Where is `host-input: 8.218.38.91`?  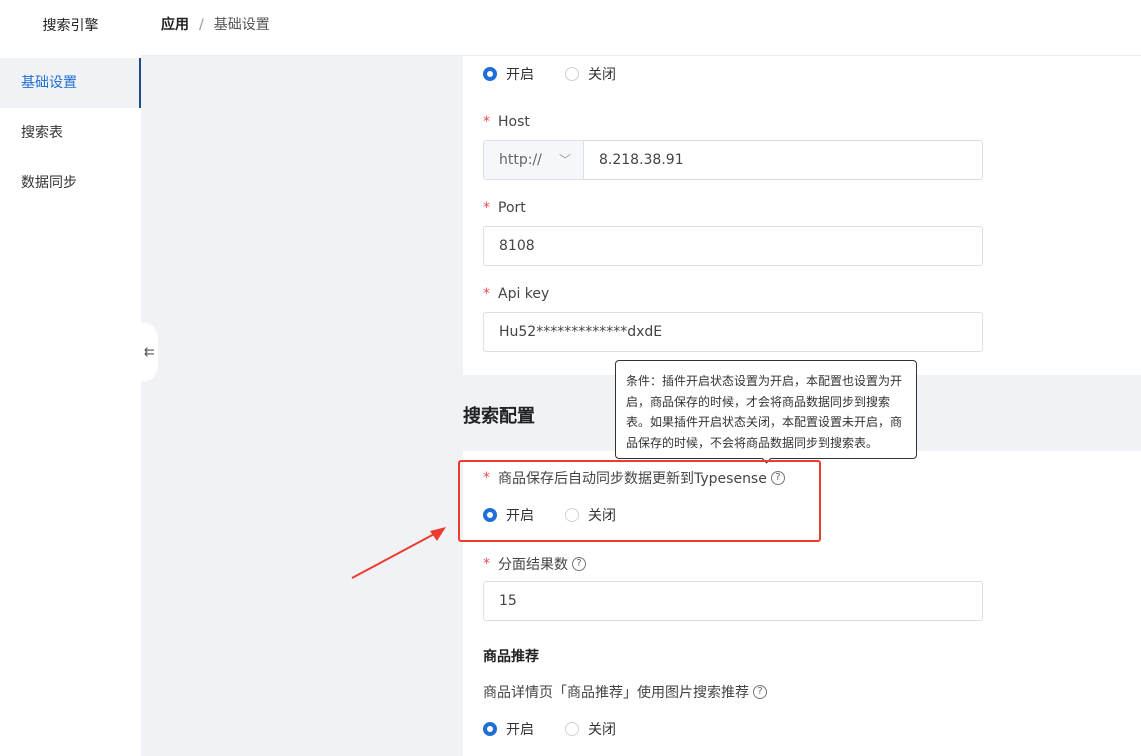 host-input: 8.218.38.91 is located at coordinates (634, 160).